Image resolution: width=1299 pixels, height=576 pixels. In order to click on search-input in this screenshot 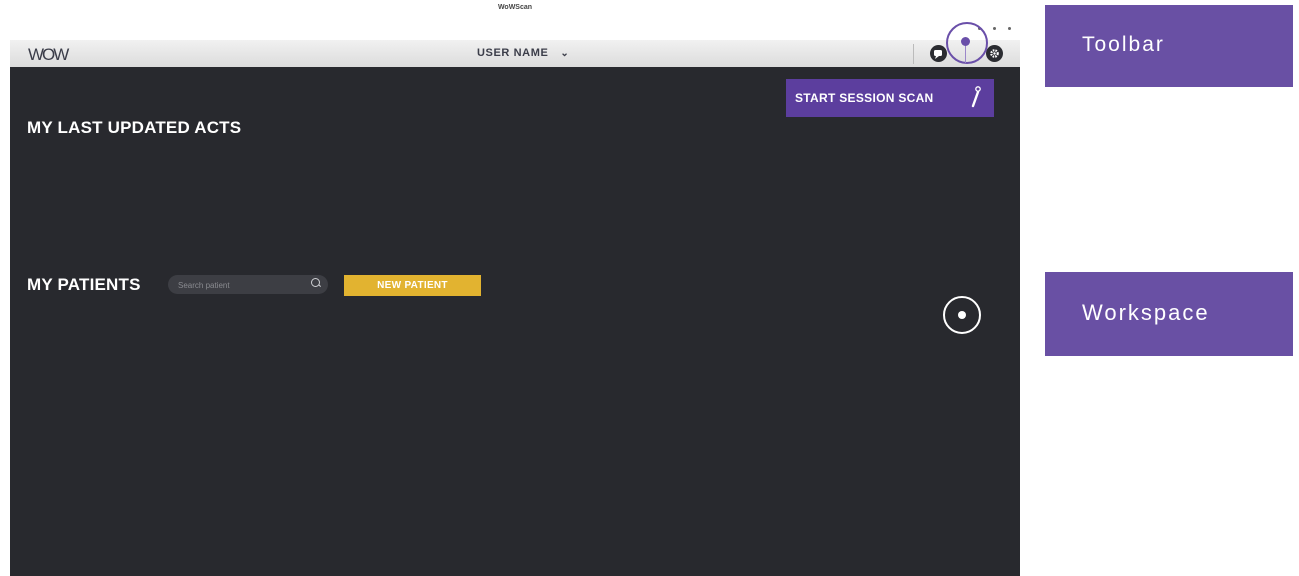, I will do `click(240, 285)`.